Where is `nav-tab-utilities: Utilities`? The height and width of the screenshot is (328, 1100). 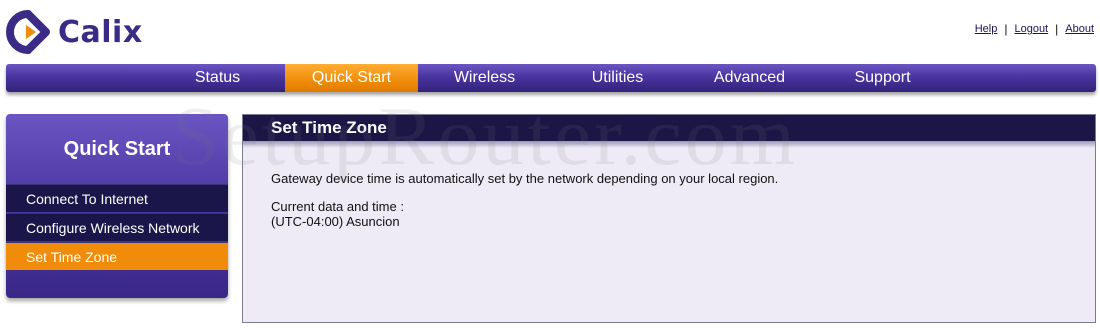
nav-tab-utilities: Utilities is located at coordinates (617, 78).